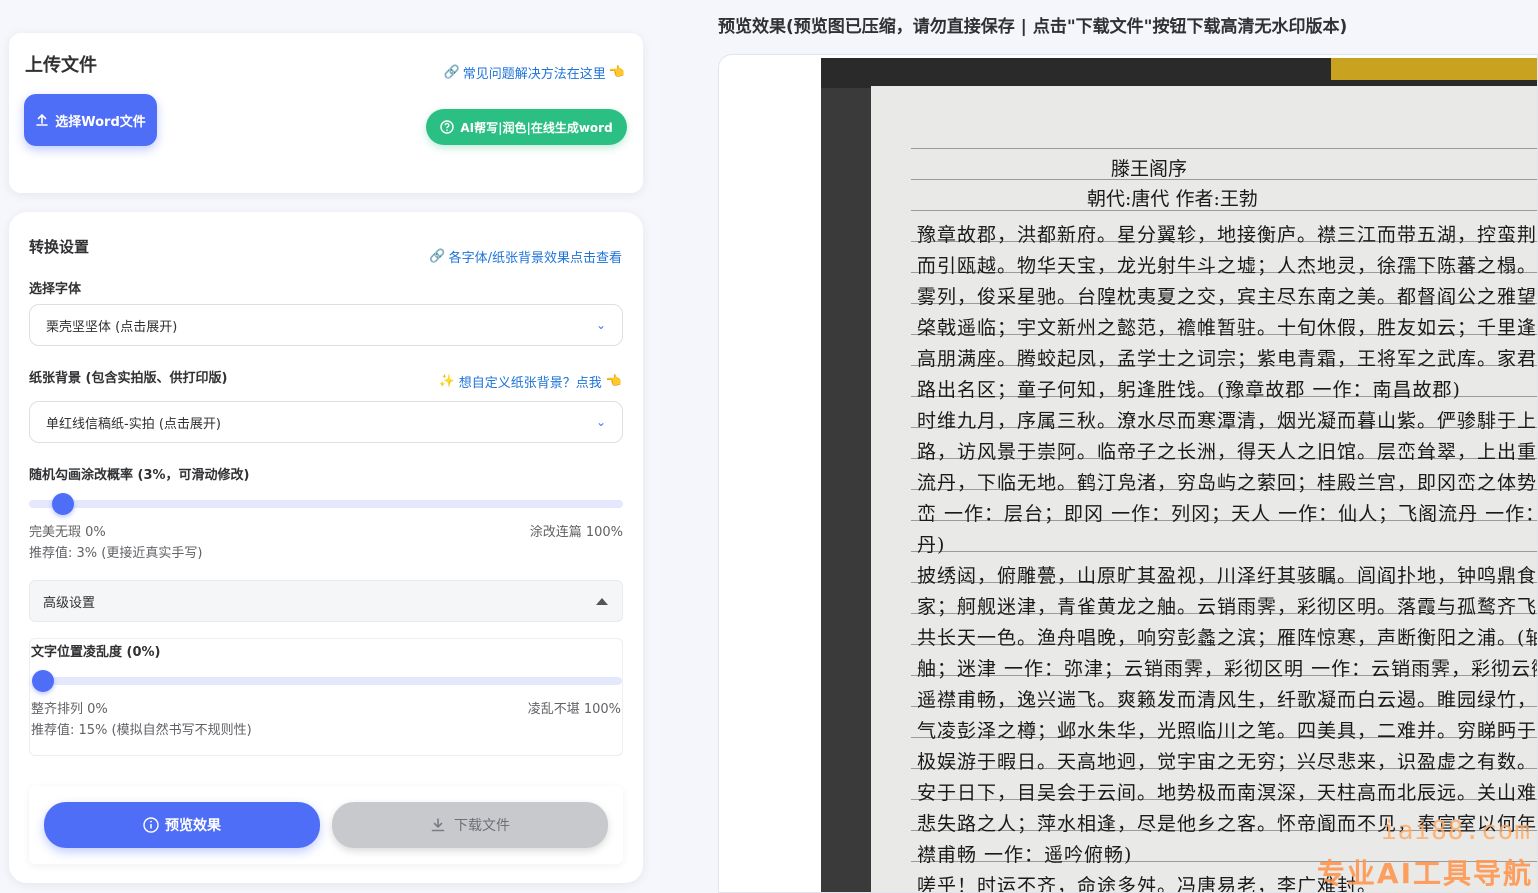 The height and width of the screenshot is (893, 1538). I want to click on handwriting-line: 嗟乎！时运不齐，命途多舛。冯唐易老，李广难封。, so click(1147, 884).